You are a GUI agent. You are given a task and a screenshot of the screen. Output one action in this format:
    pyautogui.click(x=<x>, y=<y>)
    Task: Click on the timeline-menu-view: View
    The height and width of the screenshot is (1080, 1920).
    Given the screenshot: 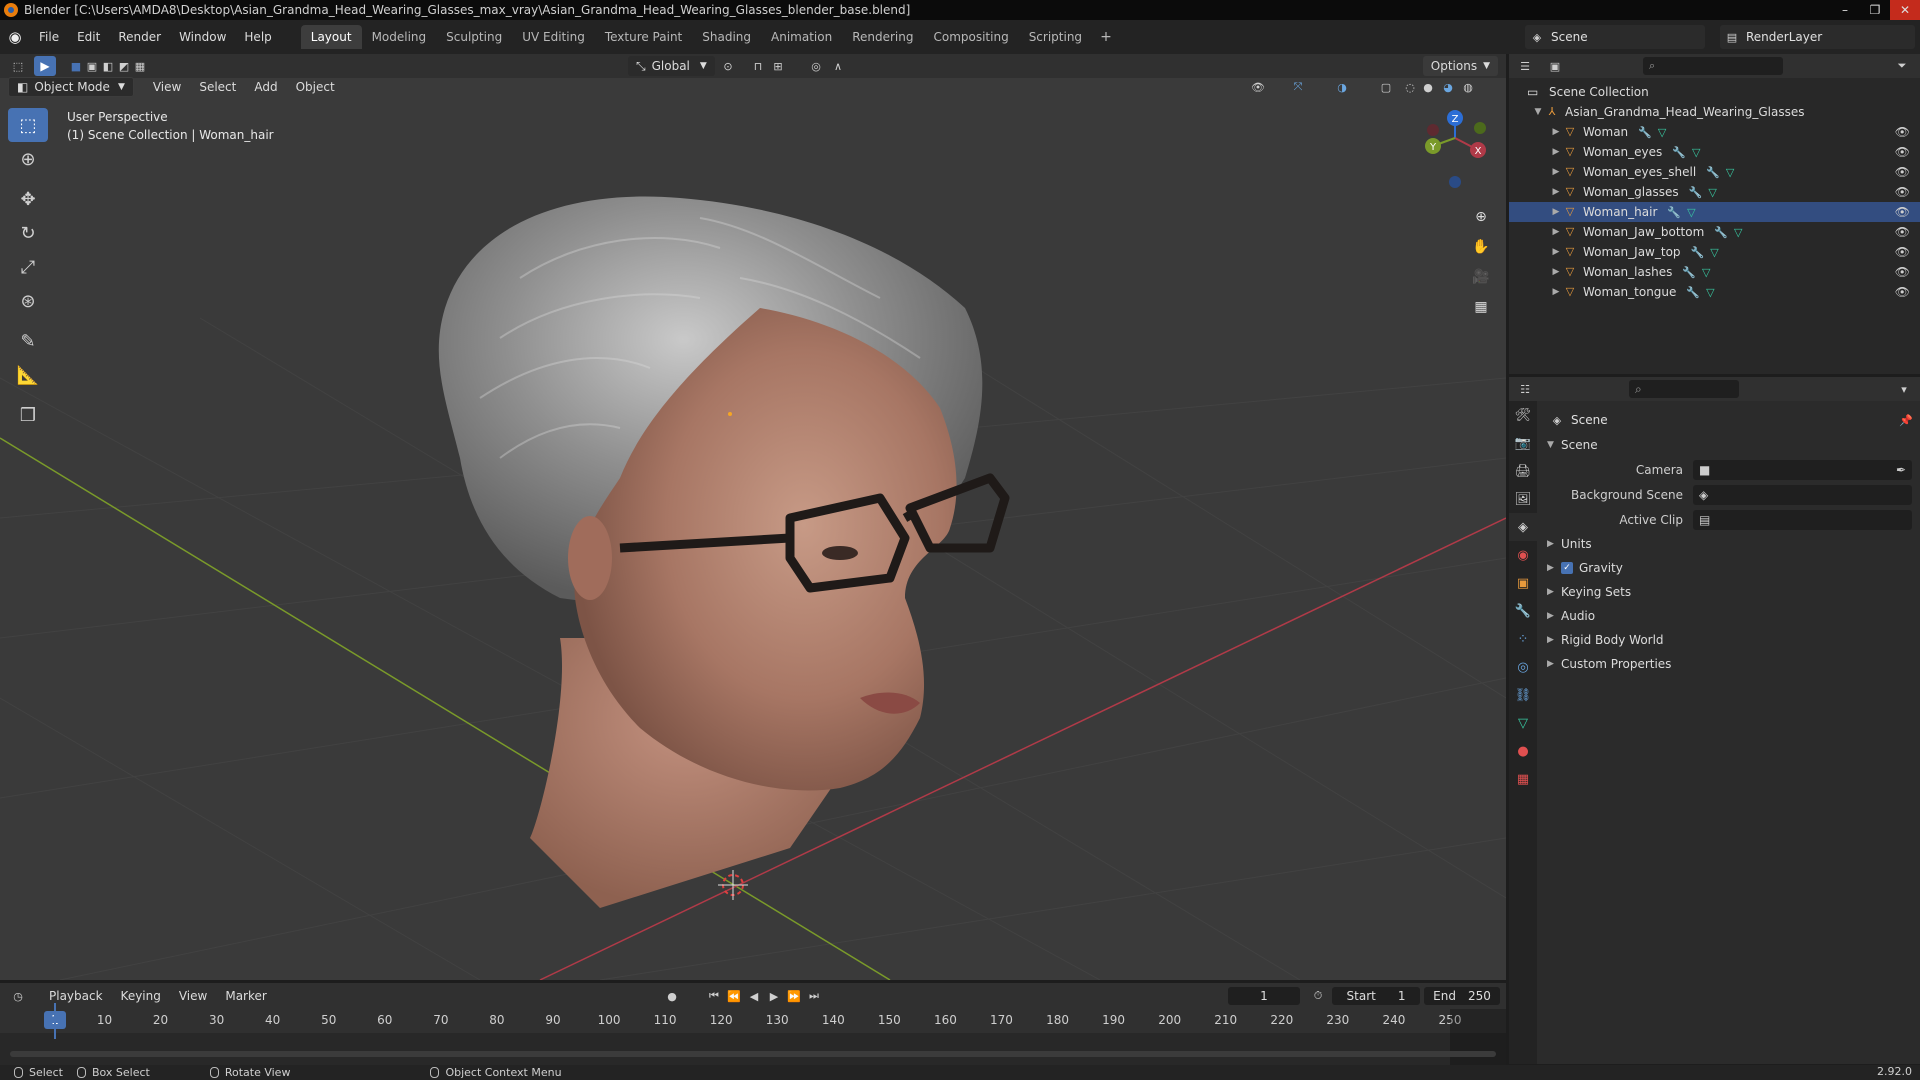 What is the action you would take?
    pyautogui.click(x=193, y=996)
    